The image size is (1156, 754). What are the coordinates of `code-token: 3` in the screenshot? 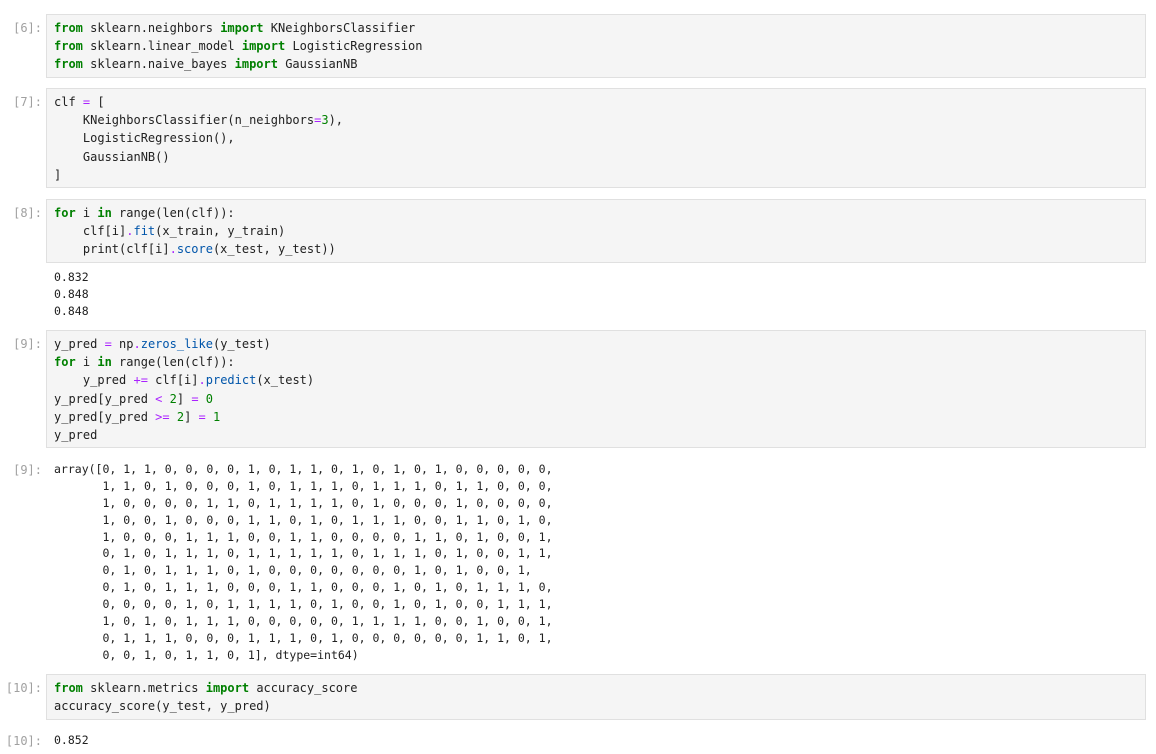 It's located at (325, 120).